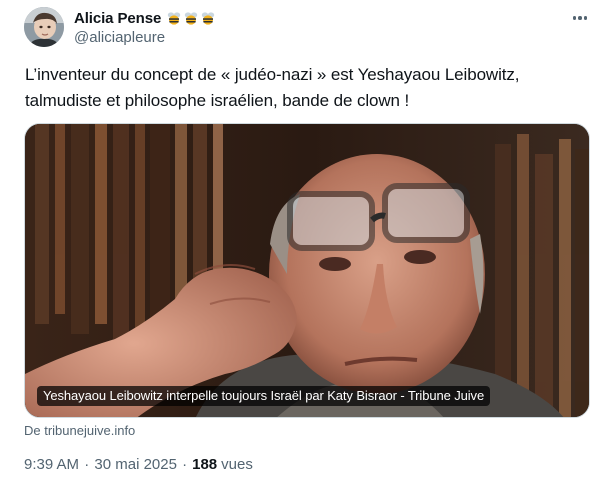 This screenshot has height=485, width=614. Describe the element at coordinates (145, 37) in the screenshot. I see `user-handle: @aliciapleure` at that location.